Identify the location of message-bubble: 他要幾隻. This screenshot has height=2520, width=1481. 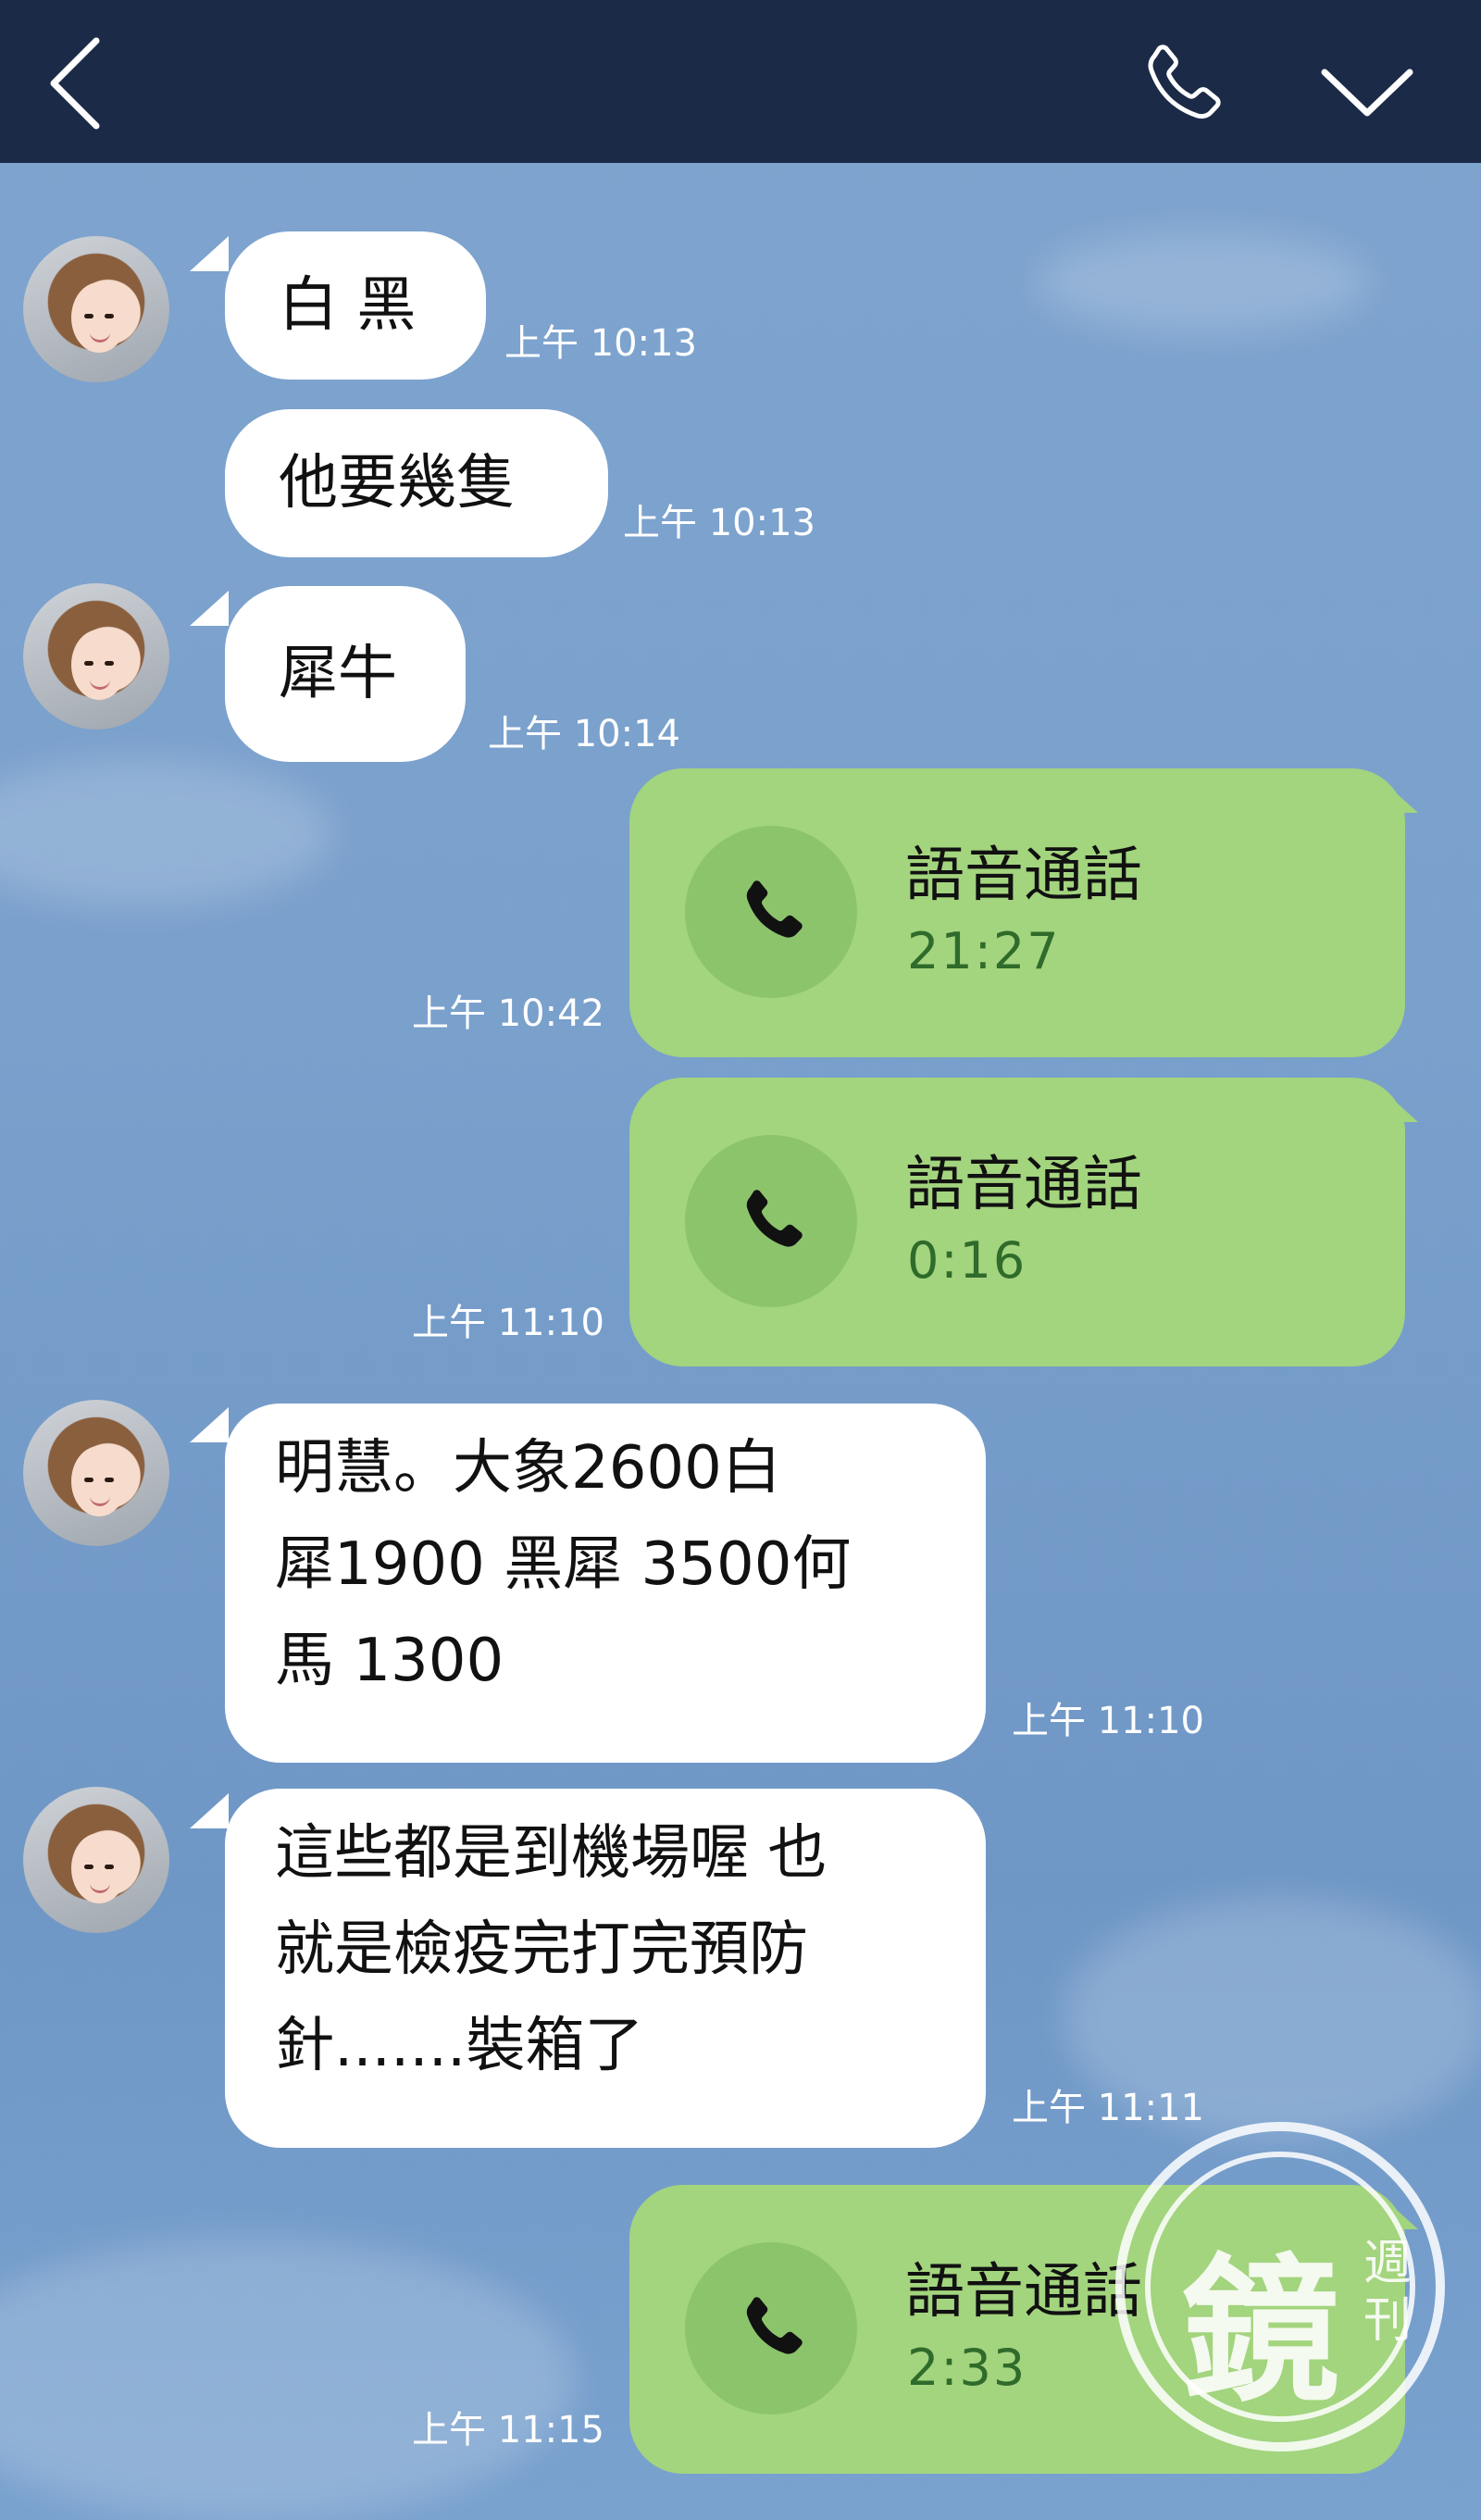
(417, 483).